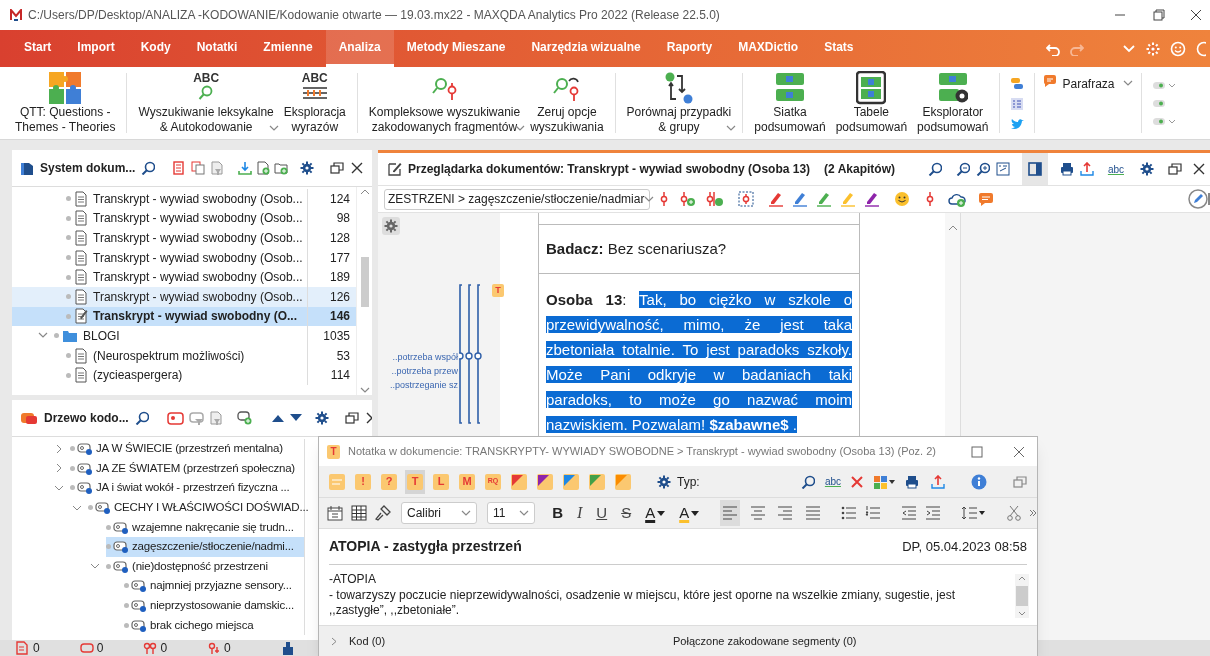 The width and height of the screenshot is (1210, 656). I want to click on ribbon-button: Siatka podsumowań, so click(790, 103).